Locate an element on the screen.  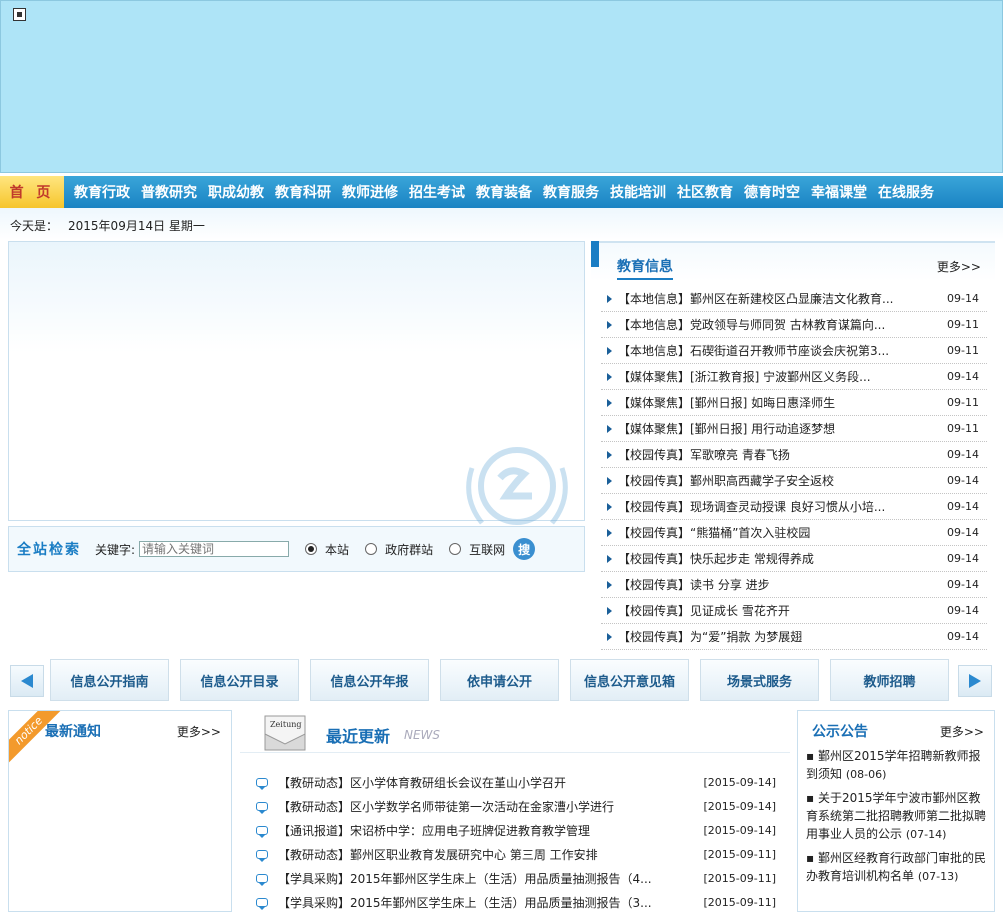
news-title: 【校园传真】军歌嘹亮 青春飞扬 is located at coordinates (774, 454).